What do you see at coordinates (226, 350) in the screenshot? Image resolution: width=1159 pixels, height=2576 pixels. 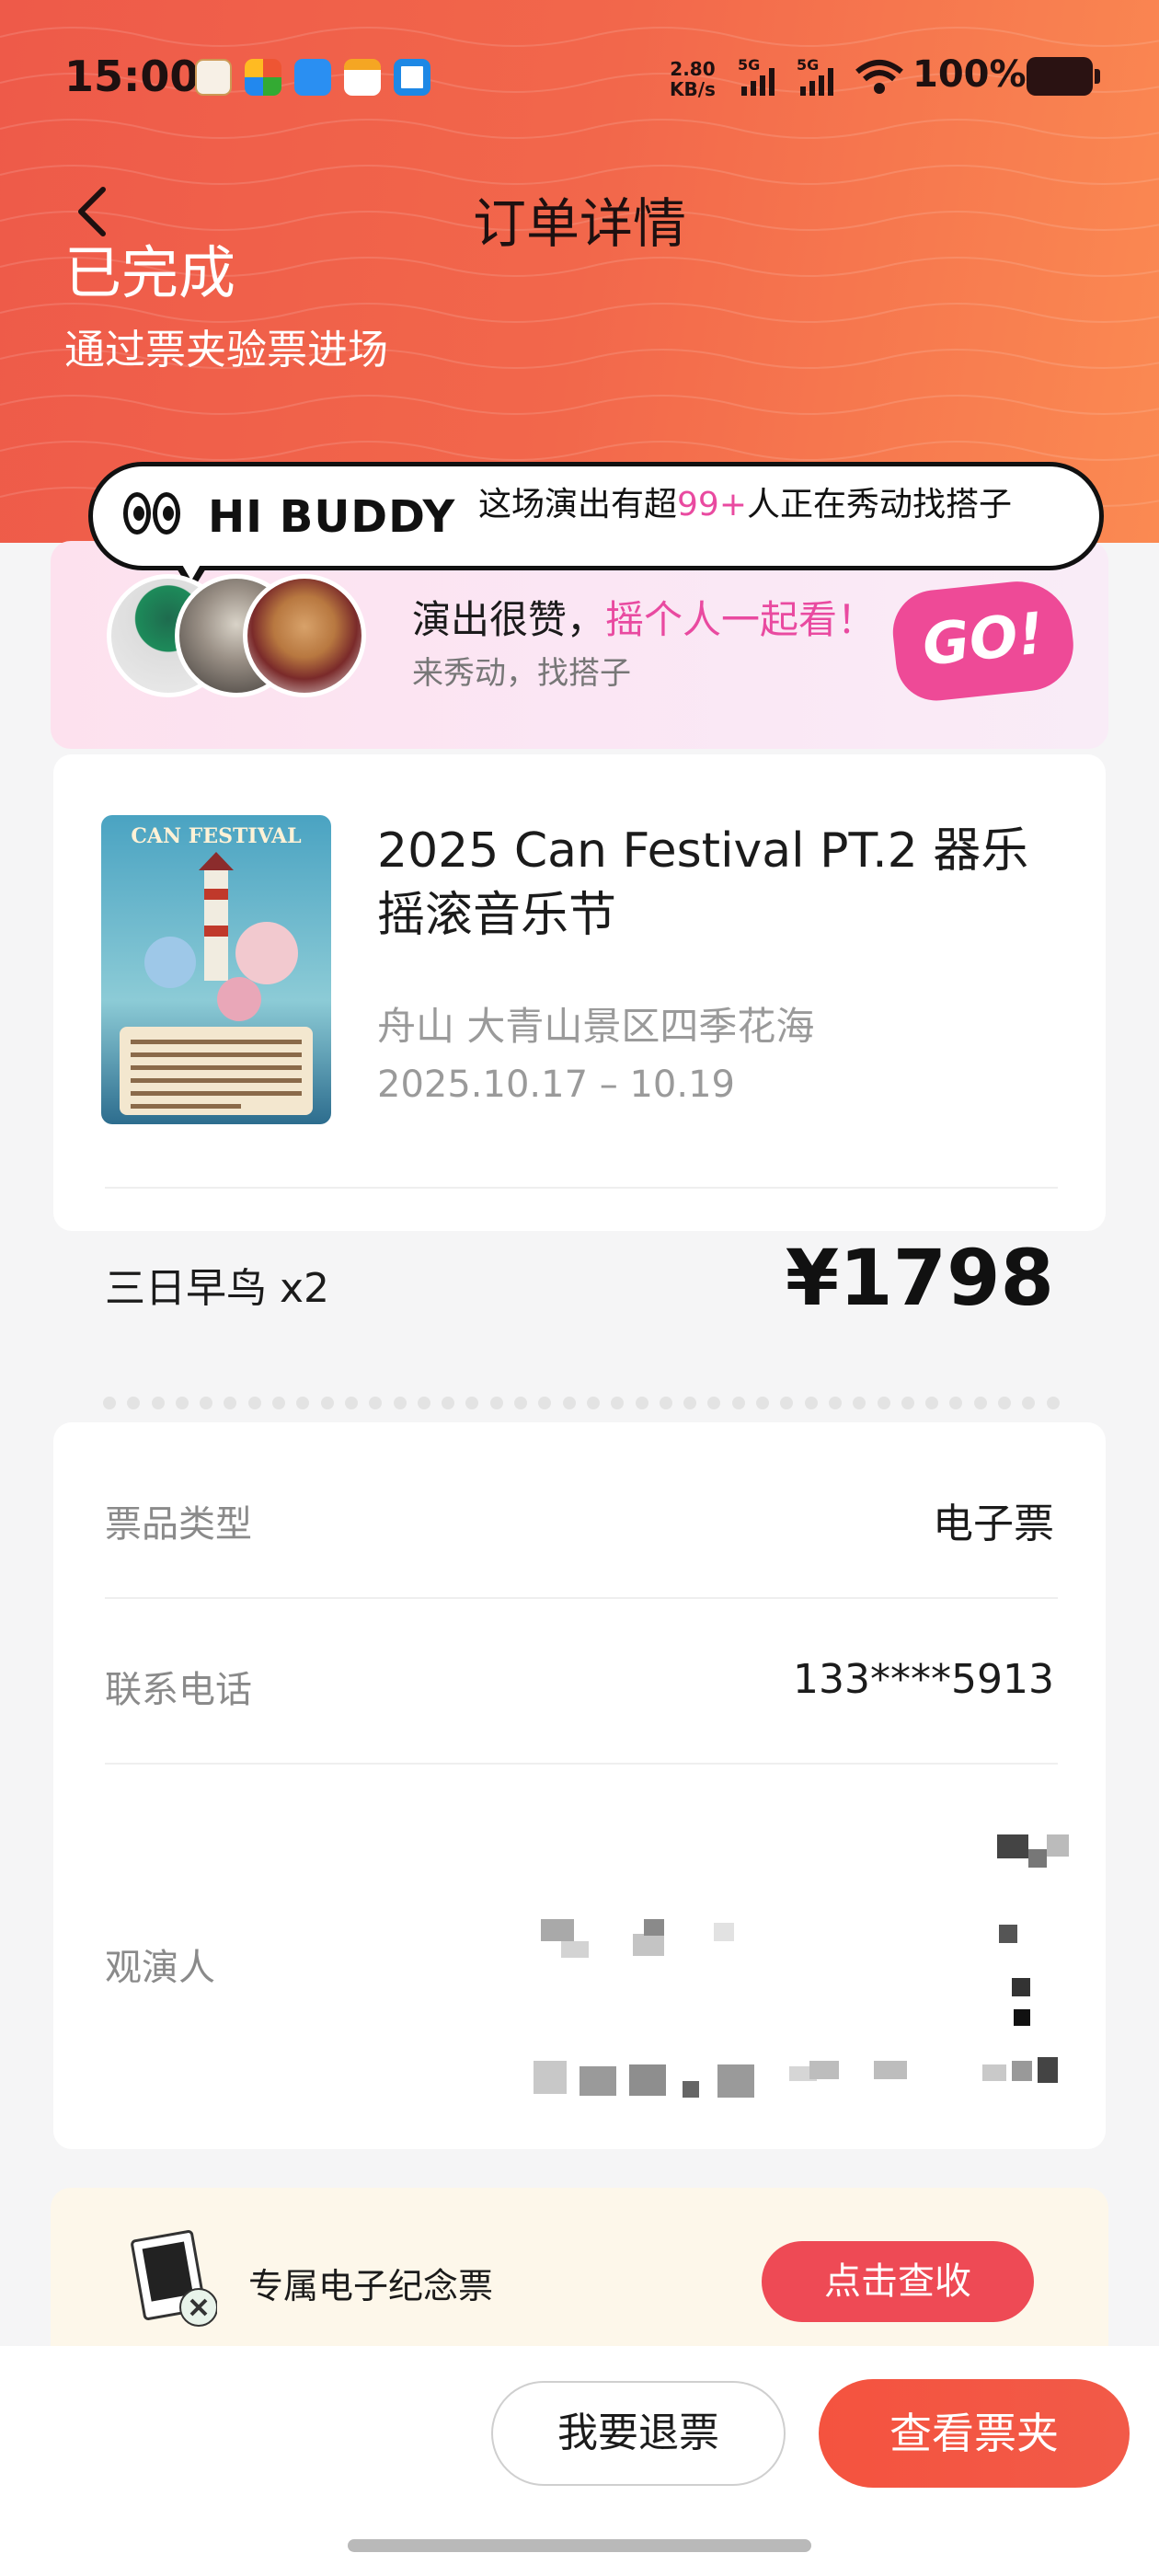 I see `order-status-subtitle: 通过票夹验票进场` at bounding box center [226, 350].